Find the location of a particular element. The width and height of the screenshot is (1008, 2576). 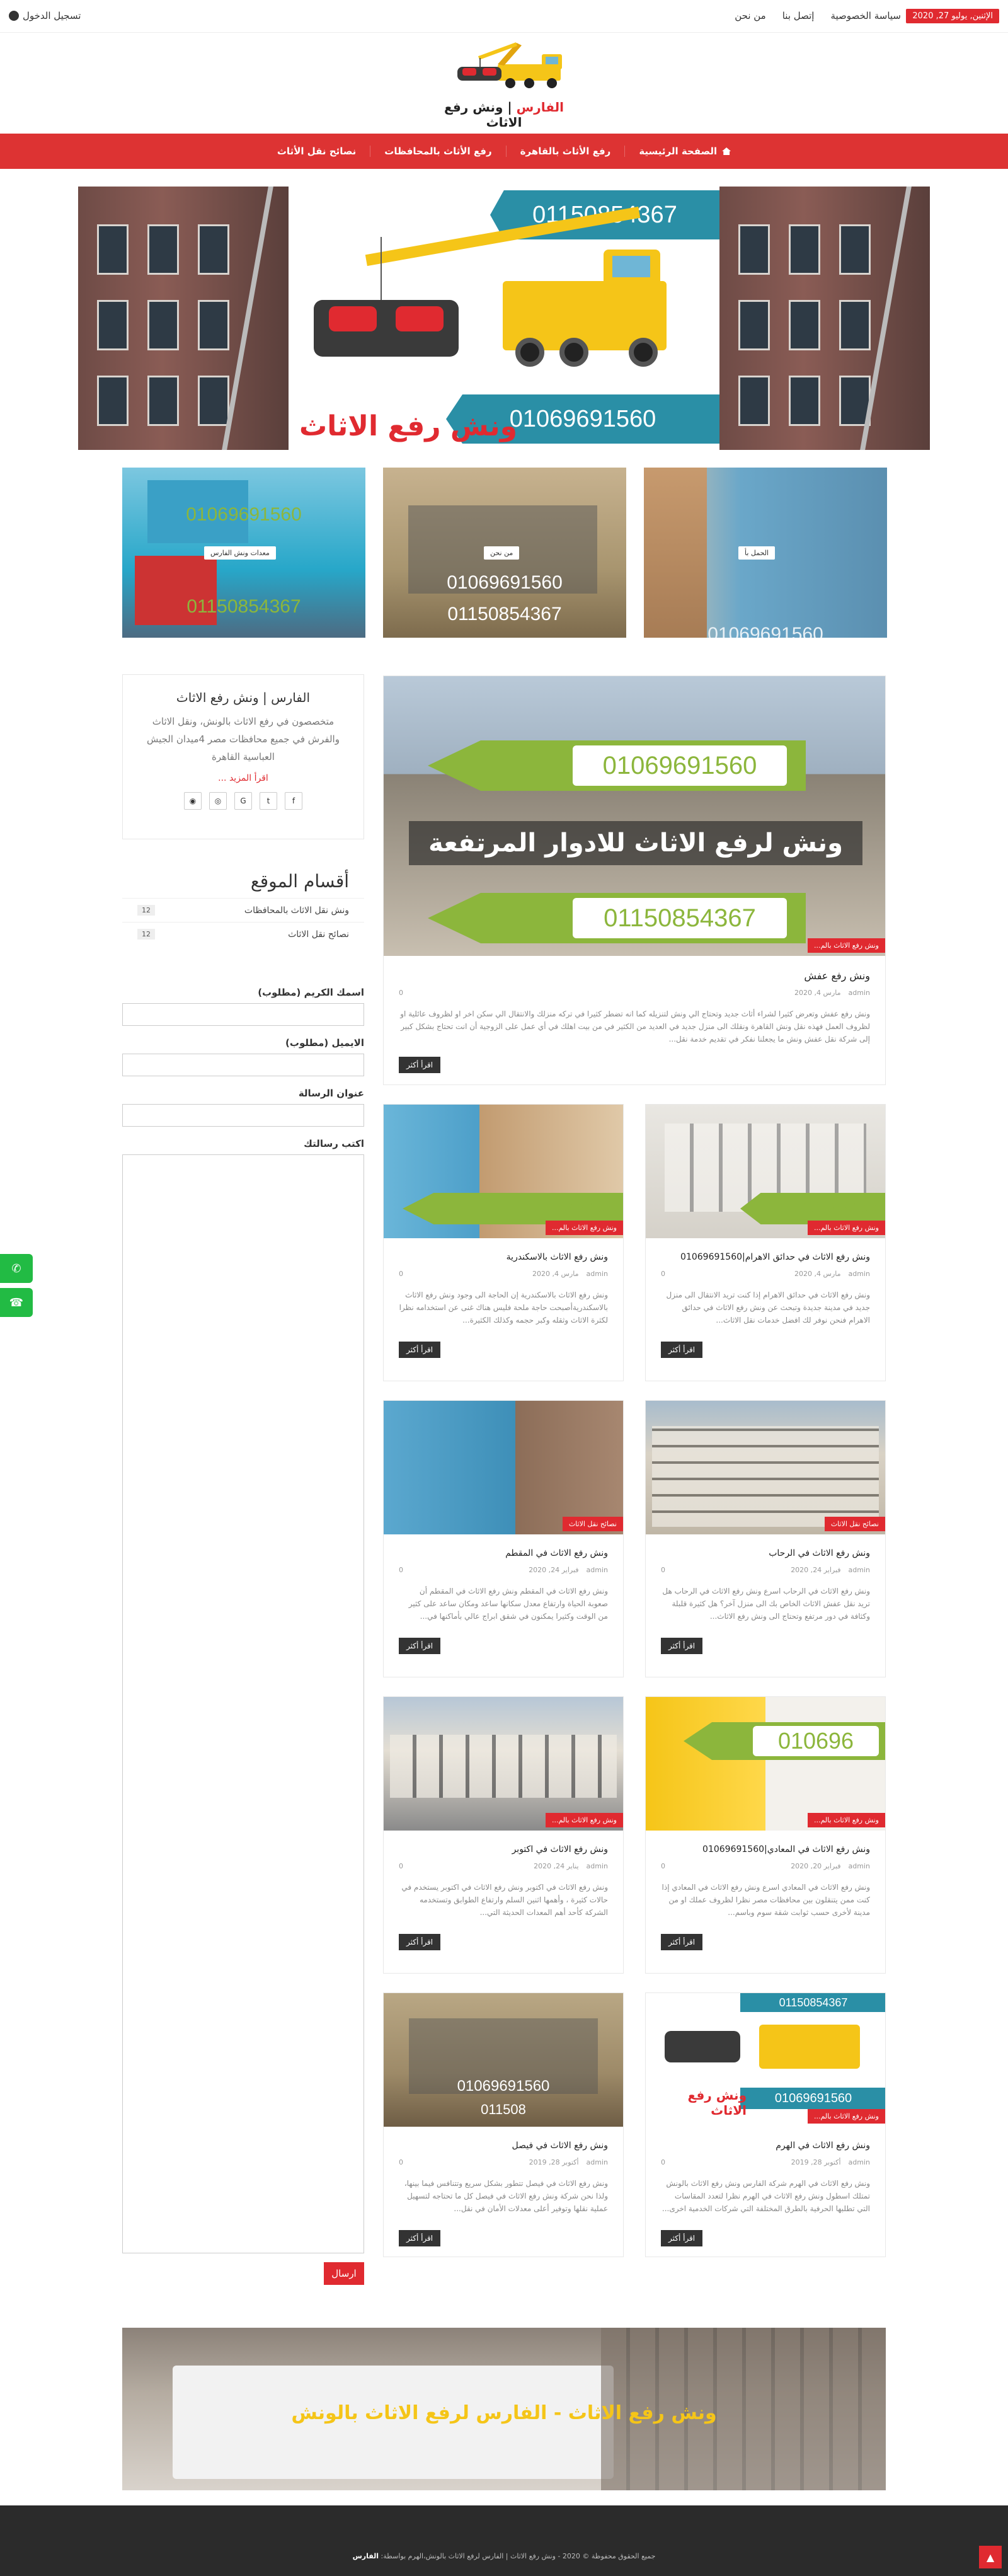

message-label: اكتب رسالتك is located at coordinates (334, 1143).